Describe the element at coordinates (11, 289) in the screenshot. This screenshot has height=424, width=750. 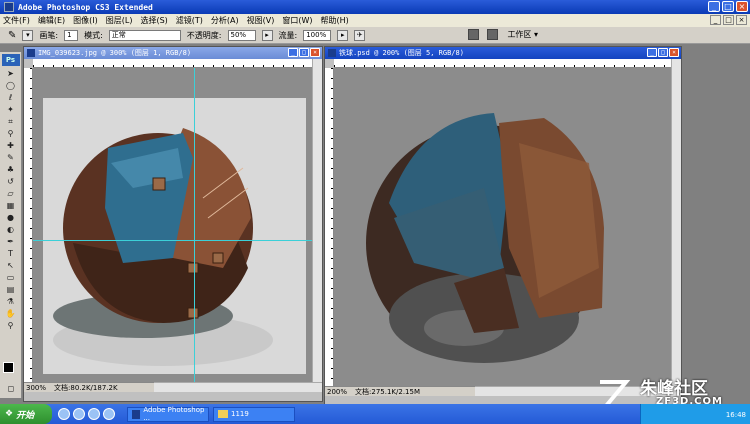
I see `notes-tool-icon: ▤` at that location.